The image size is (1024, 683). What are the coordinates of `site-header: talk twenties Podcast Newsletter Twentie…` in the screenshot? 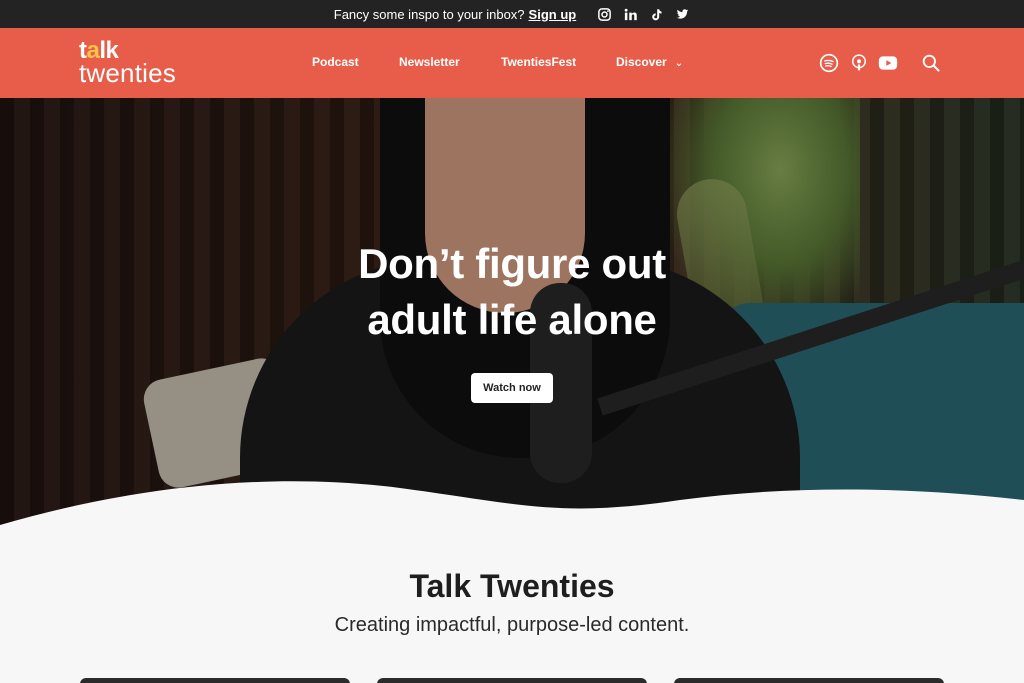 It's located at (512, 63).